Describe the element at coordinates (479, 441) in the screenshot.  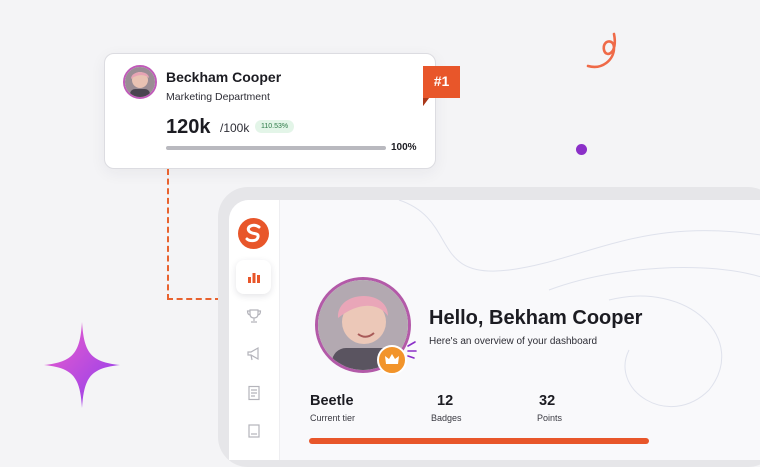
I see `progress-strip` at that location.